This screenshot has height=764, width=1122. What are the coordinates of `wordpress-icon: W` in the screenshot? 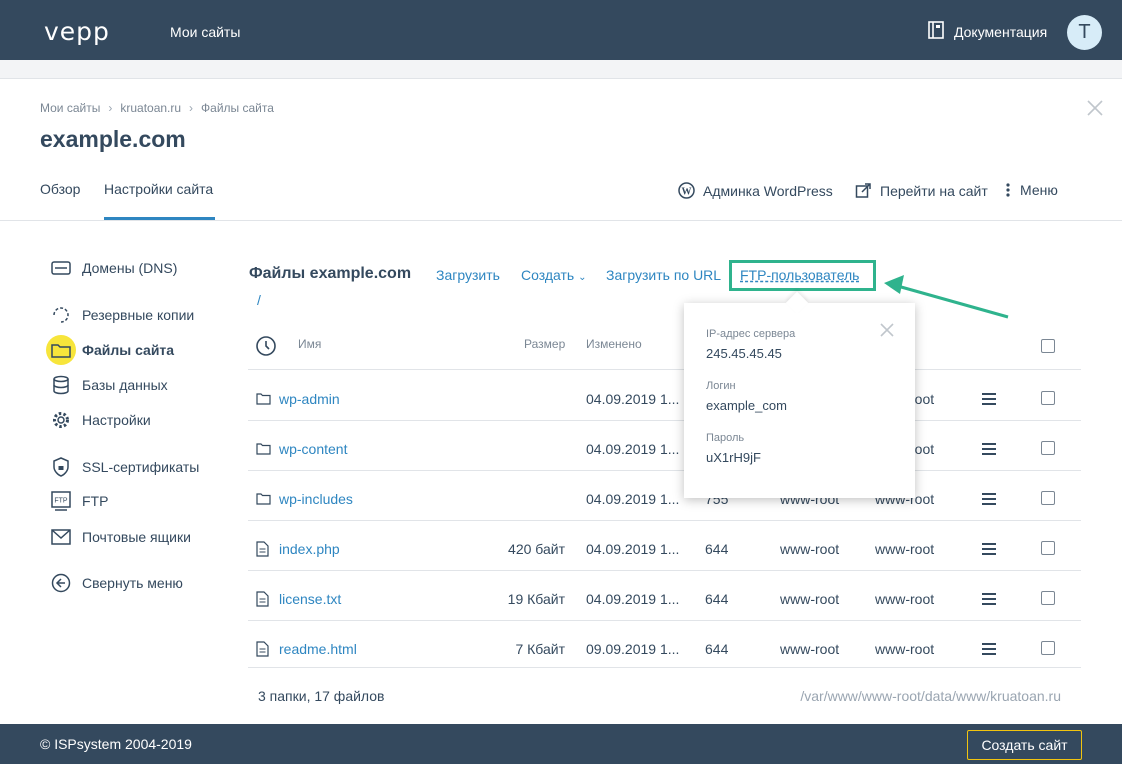 It's located at (686, 190).